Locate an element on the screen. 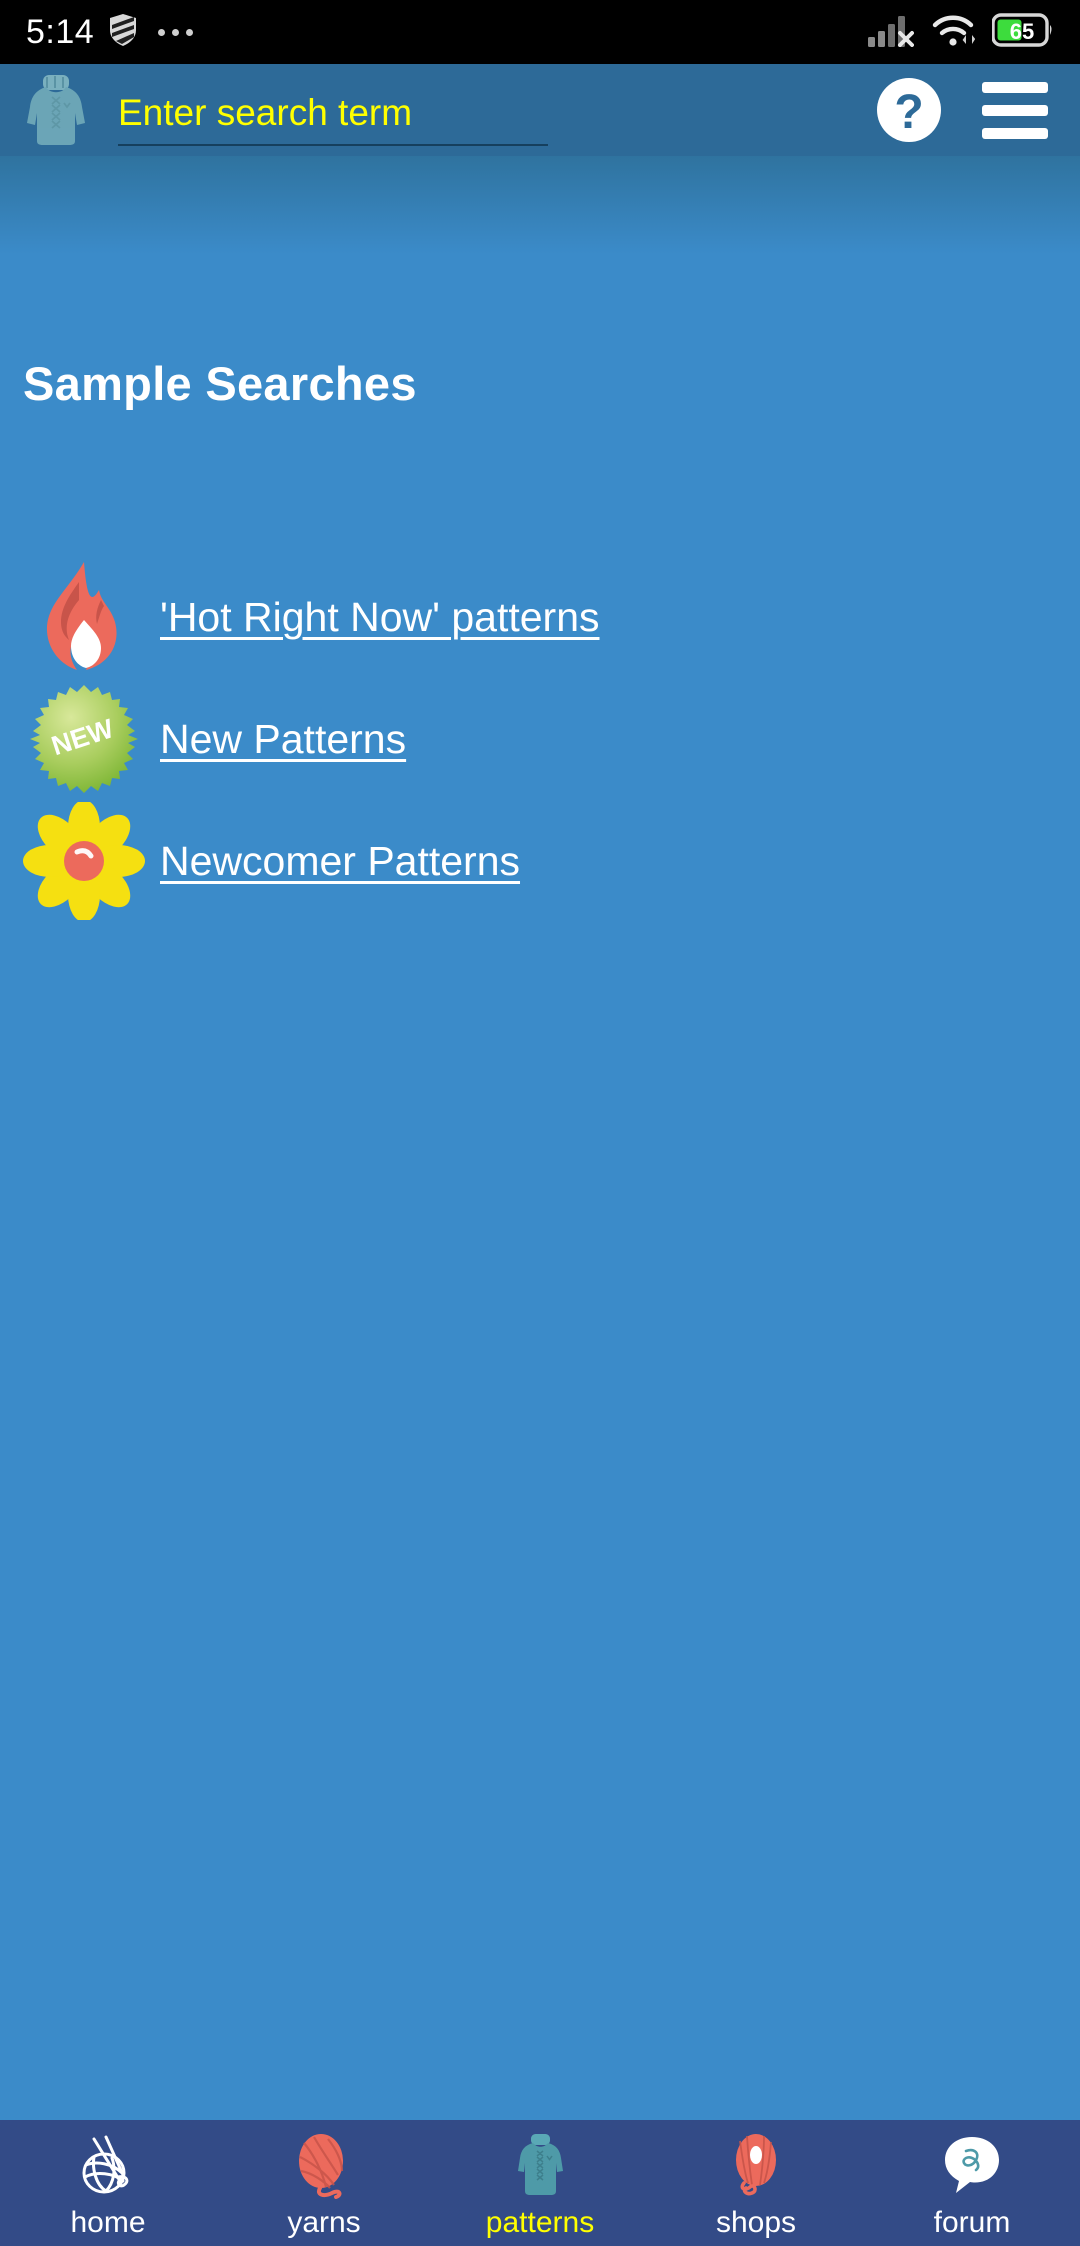 The image size is (1080, 2246). nav-label: forum is located at coordinates (972, 2222).